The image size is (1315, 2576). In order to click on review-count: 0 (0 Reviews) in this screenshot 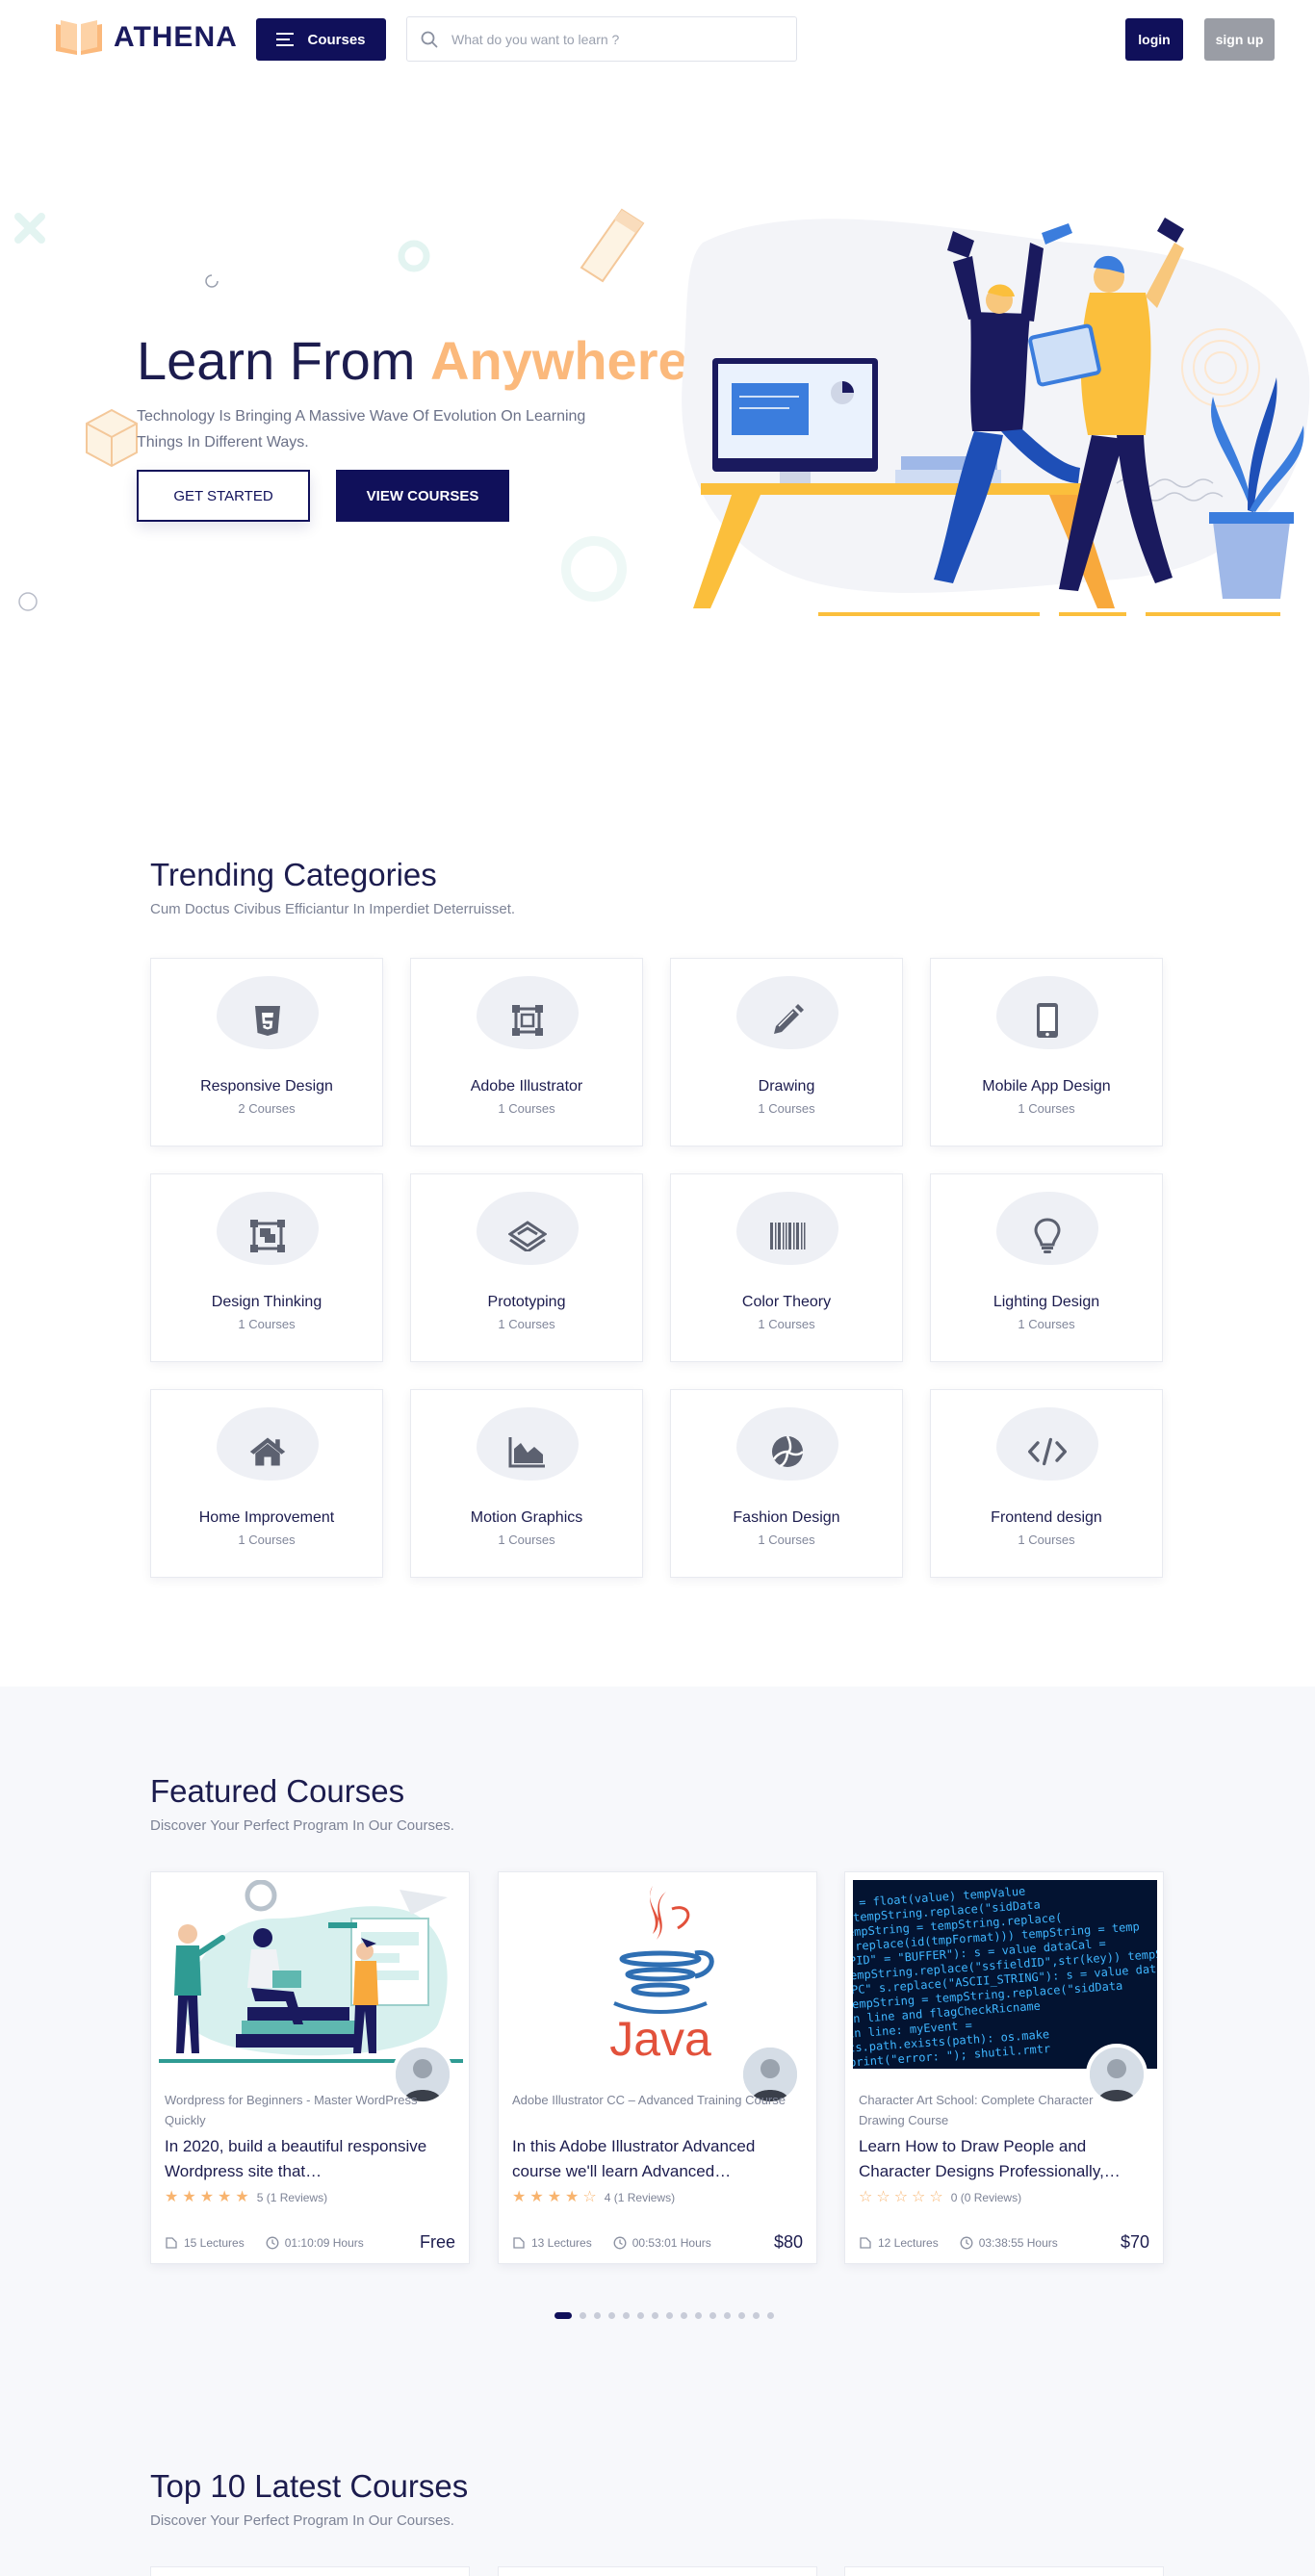, I will do `click(986, 2198)`.